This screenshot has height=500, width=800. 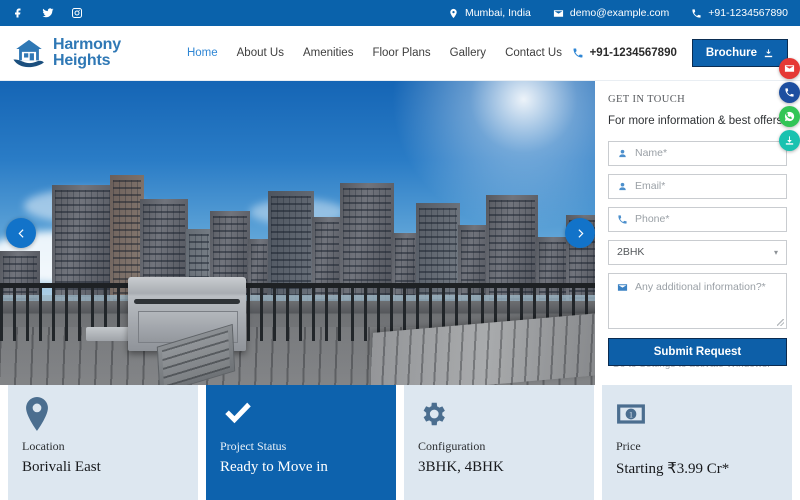 I want to click on money-note-icon: 1, so click(x=697, y=418).